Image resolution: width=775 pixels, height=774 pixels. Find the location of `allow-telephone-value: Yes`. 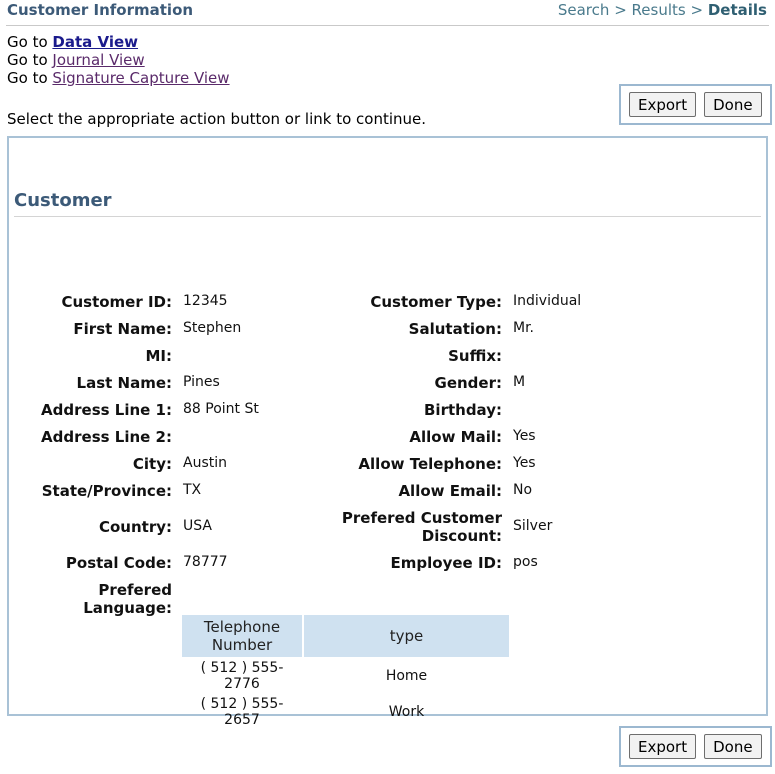

allow-telephone-value: Yes is located at coordinates (524, 463).